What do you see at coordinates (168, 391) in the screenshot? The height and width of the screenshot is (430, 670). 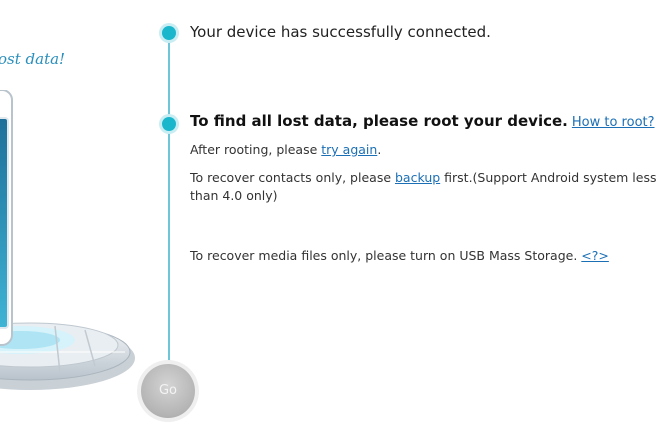 I see `go-button: Go` at bounding box center [168, 391].